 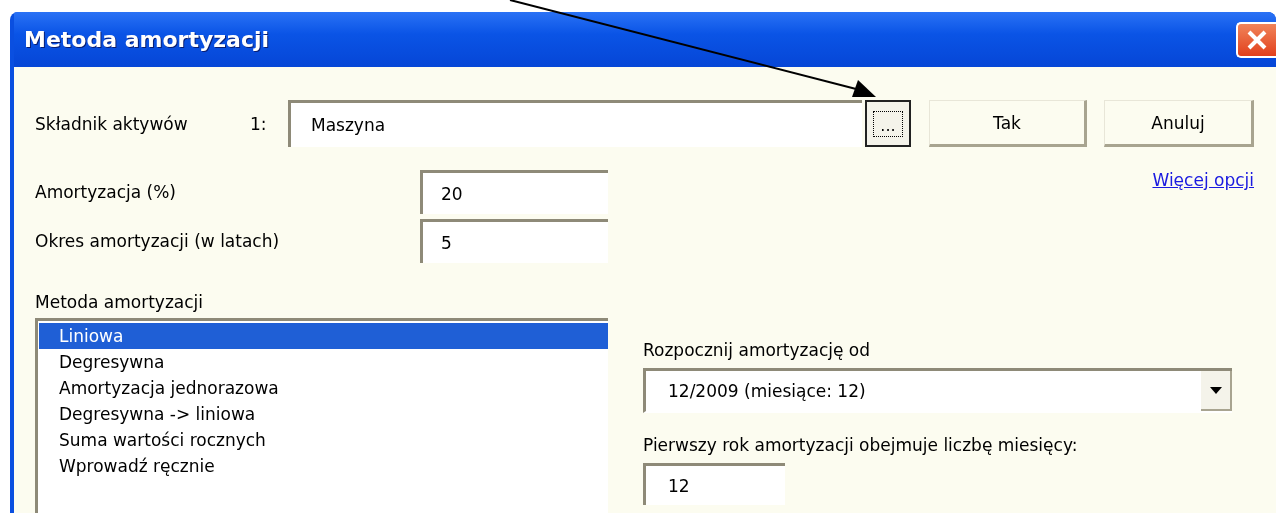 I want to click on start-dropdown: 12/2009 (miesiące: 12), so click(x=937, y=390).